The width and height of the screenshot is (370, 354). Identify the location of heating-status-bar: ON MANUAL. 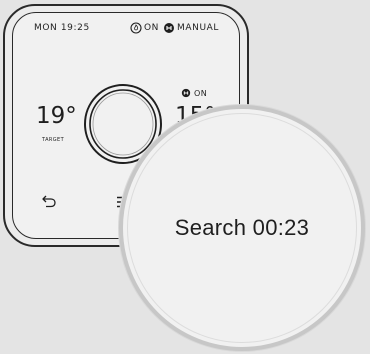
(174, 28).